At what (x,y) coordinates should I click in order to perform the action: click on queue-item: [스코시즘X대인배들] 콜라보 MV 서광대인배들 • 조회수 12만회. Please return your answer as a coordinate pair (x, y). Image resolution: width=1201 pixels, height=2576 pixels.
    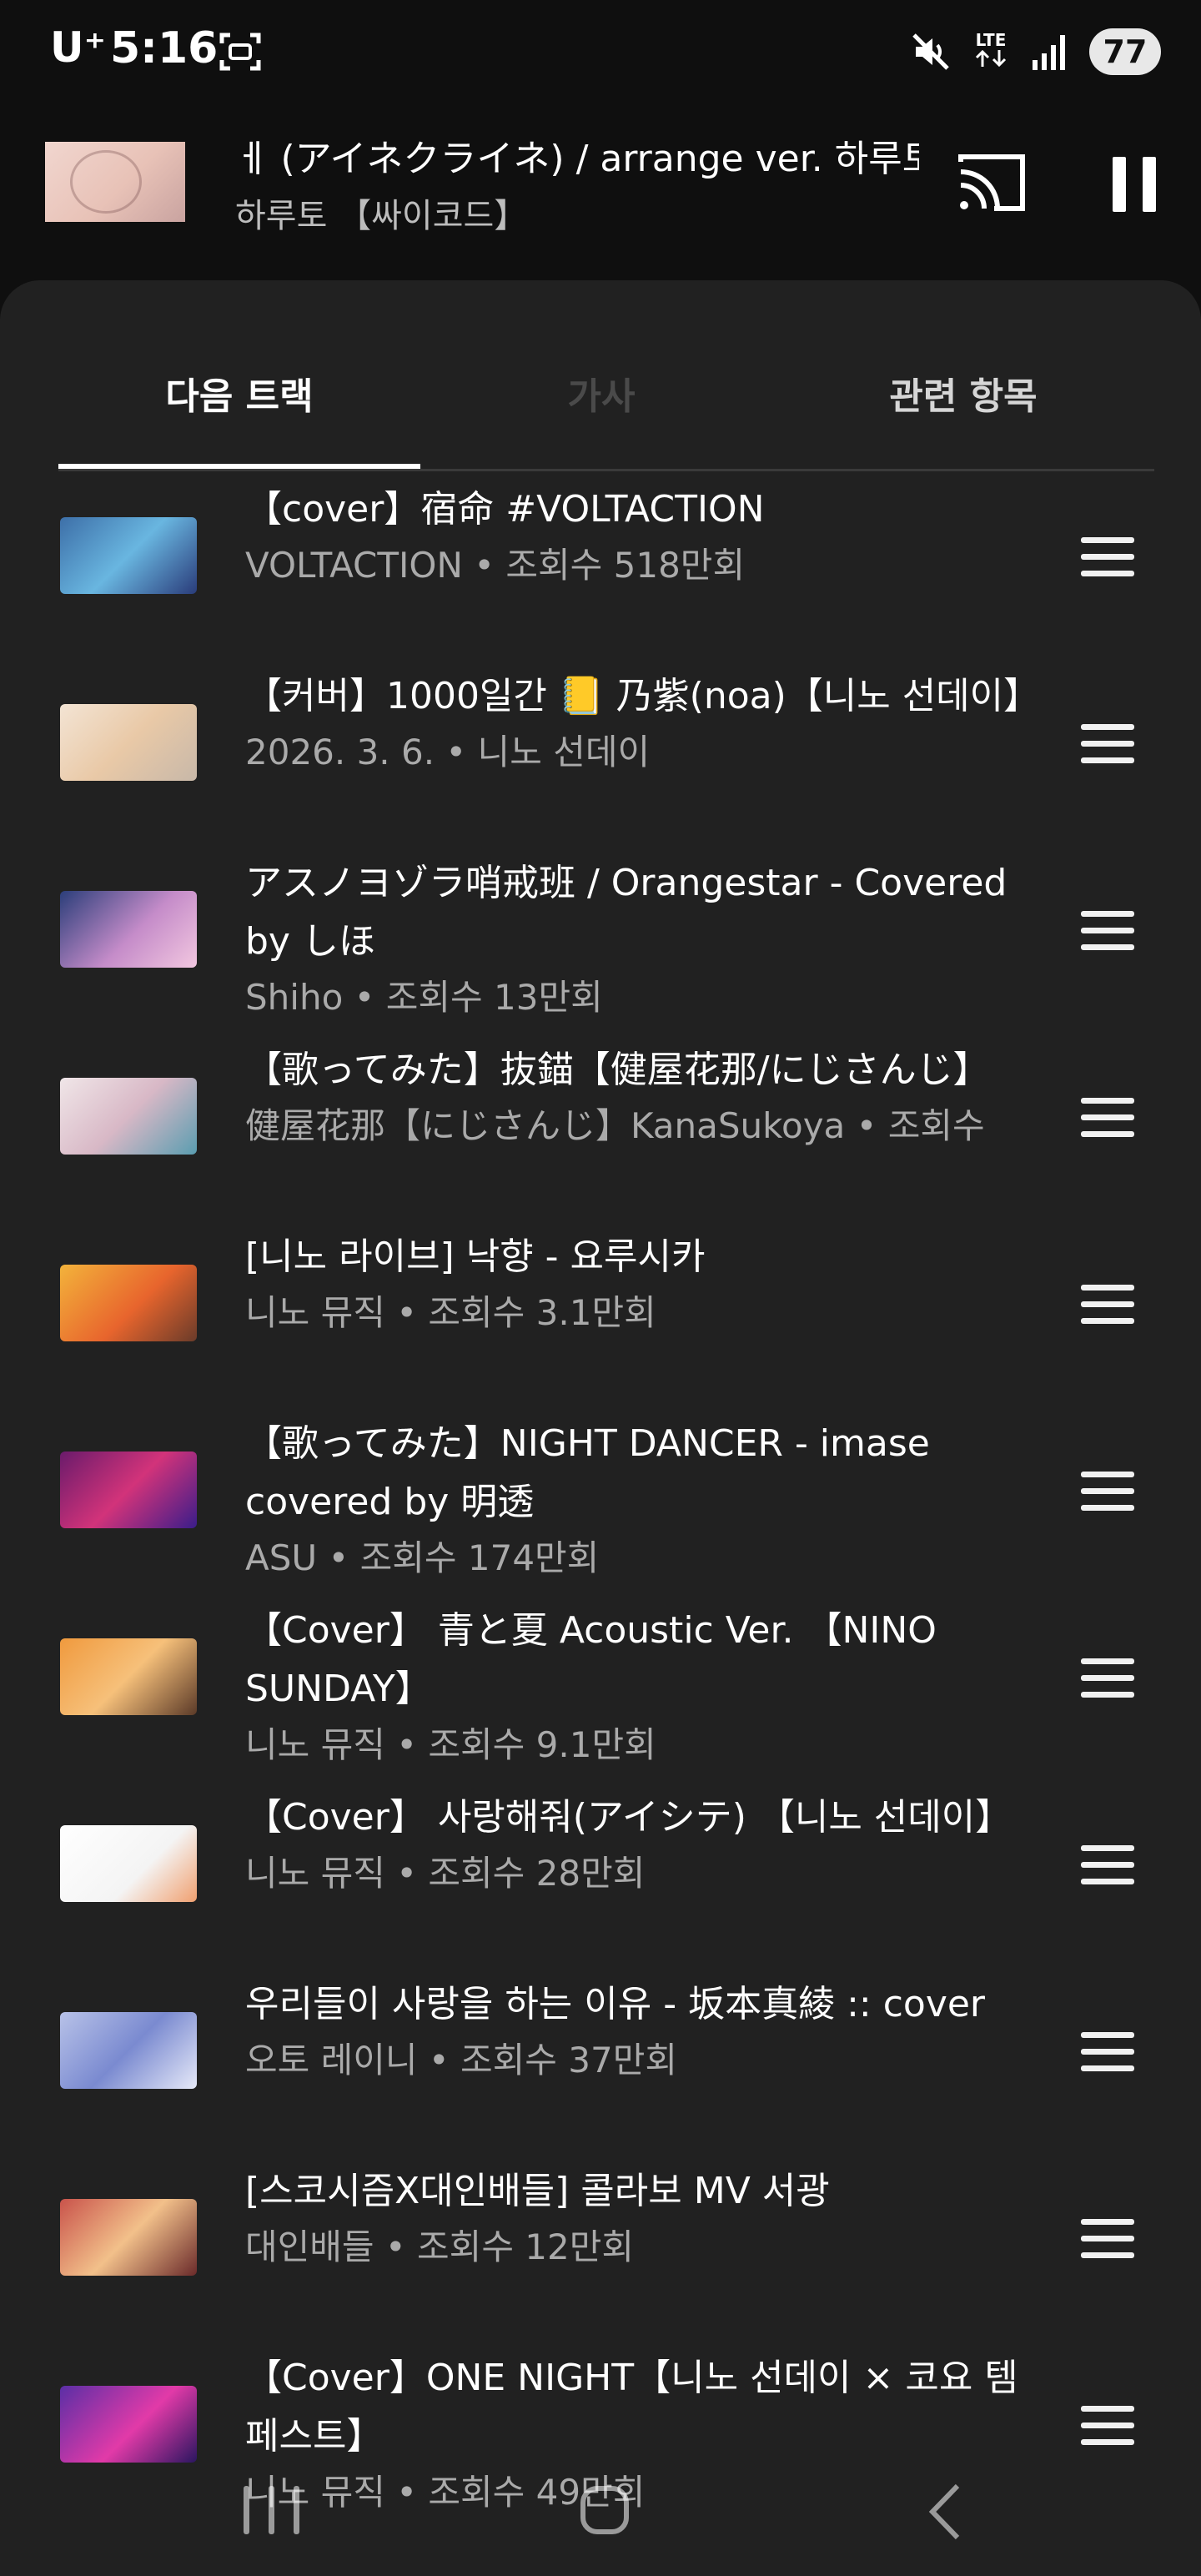
    Looking at the image, I should click on (601, 2242).